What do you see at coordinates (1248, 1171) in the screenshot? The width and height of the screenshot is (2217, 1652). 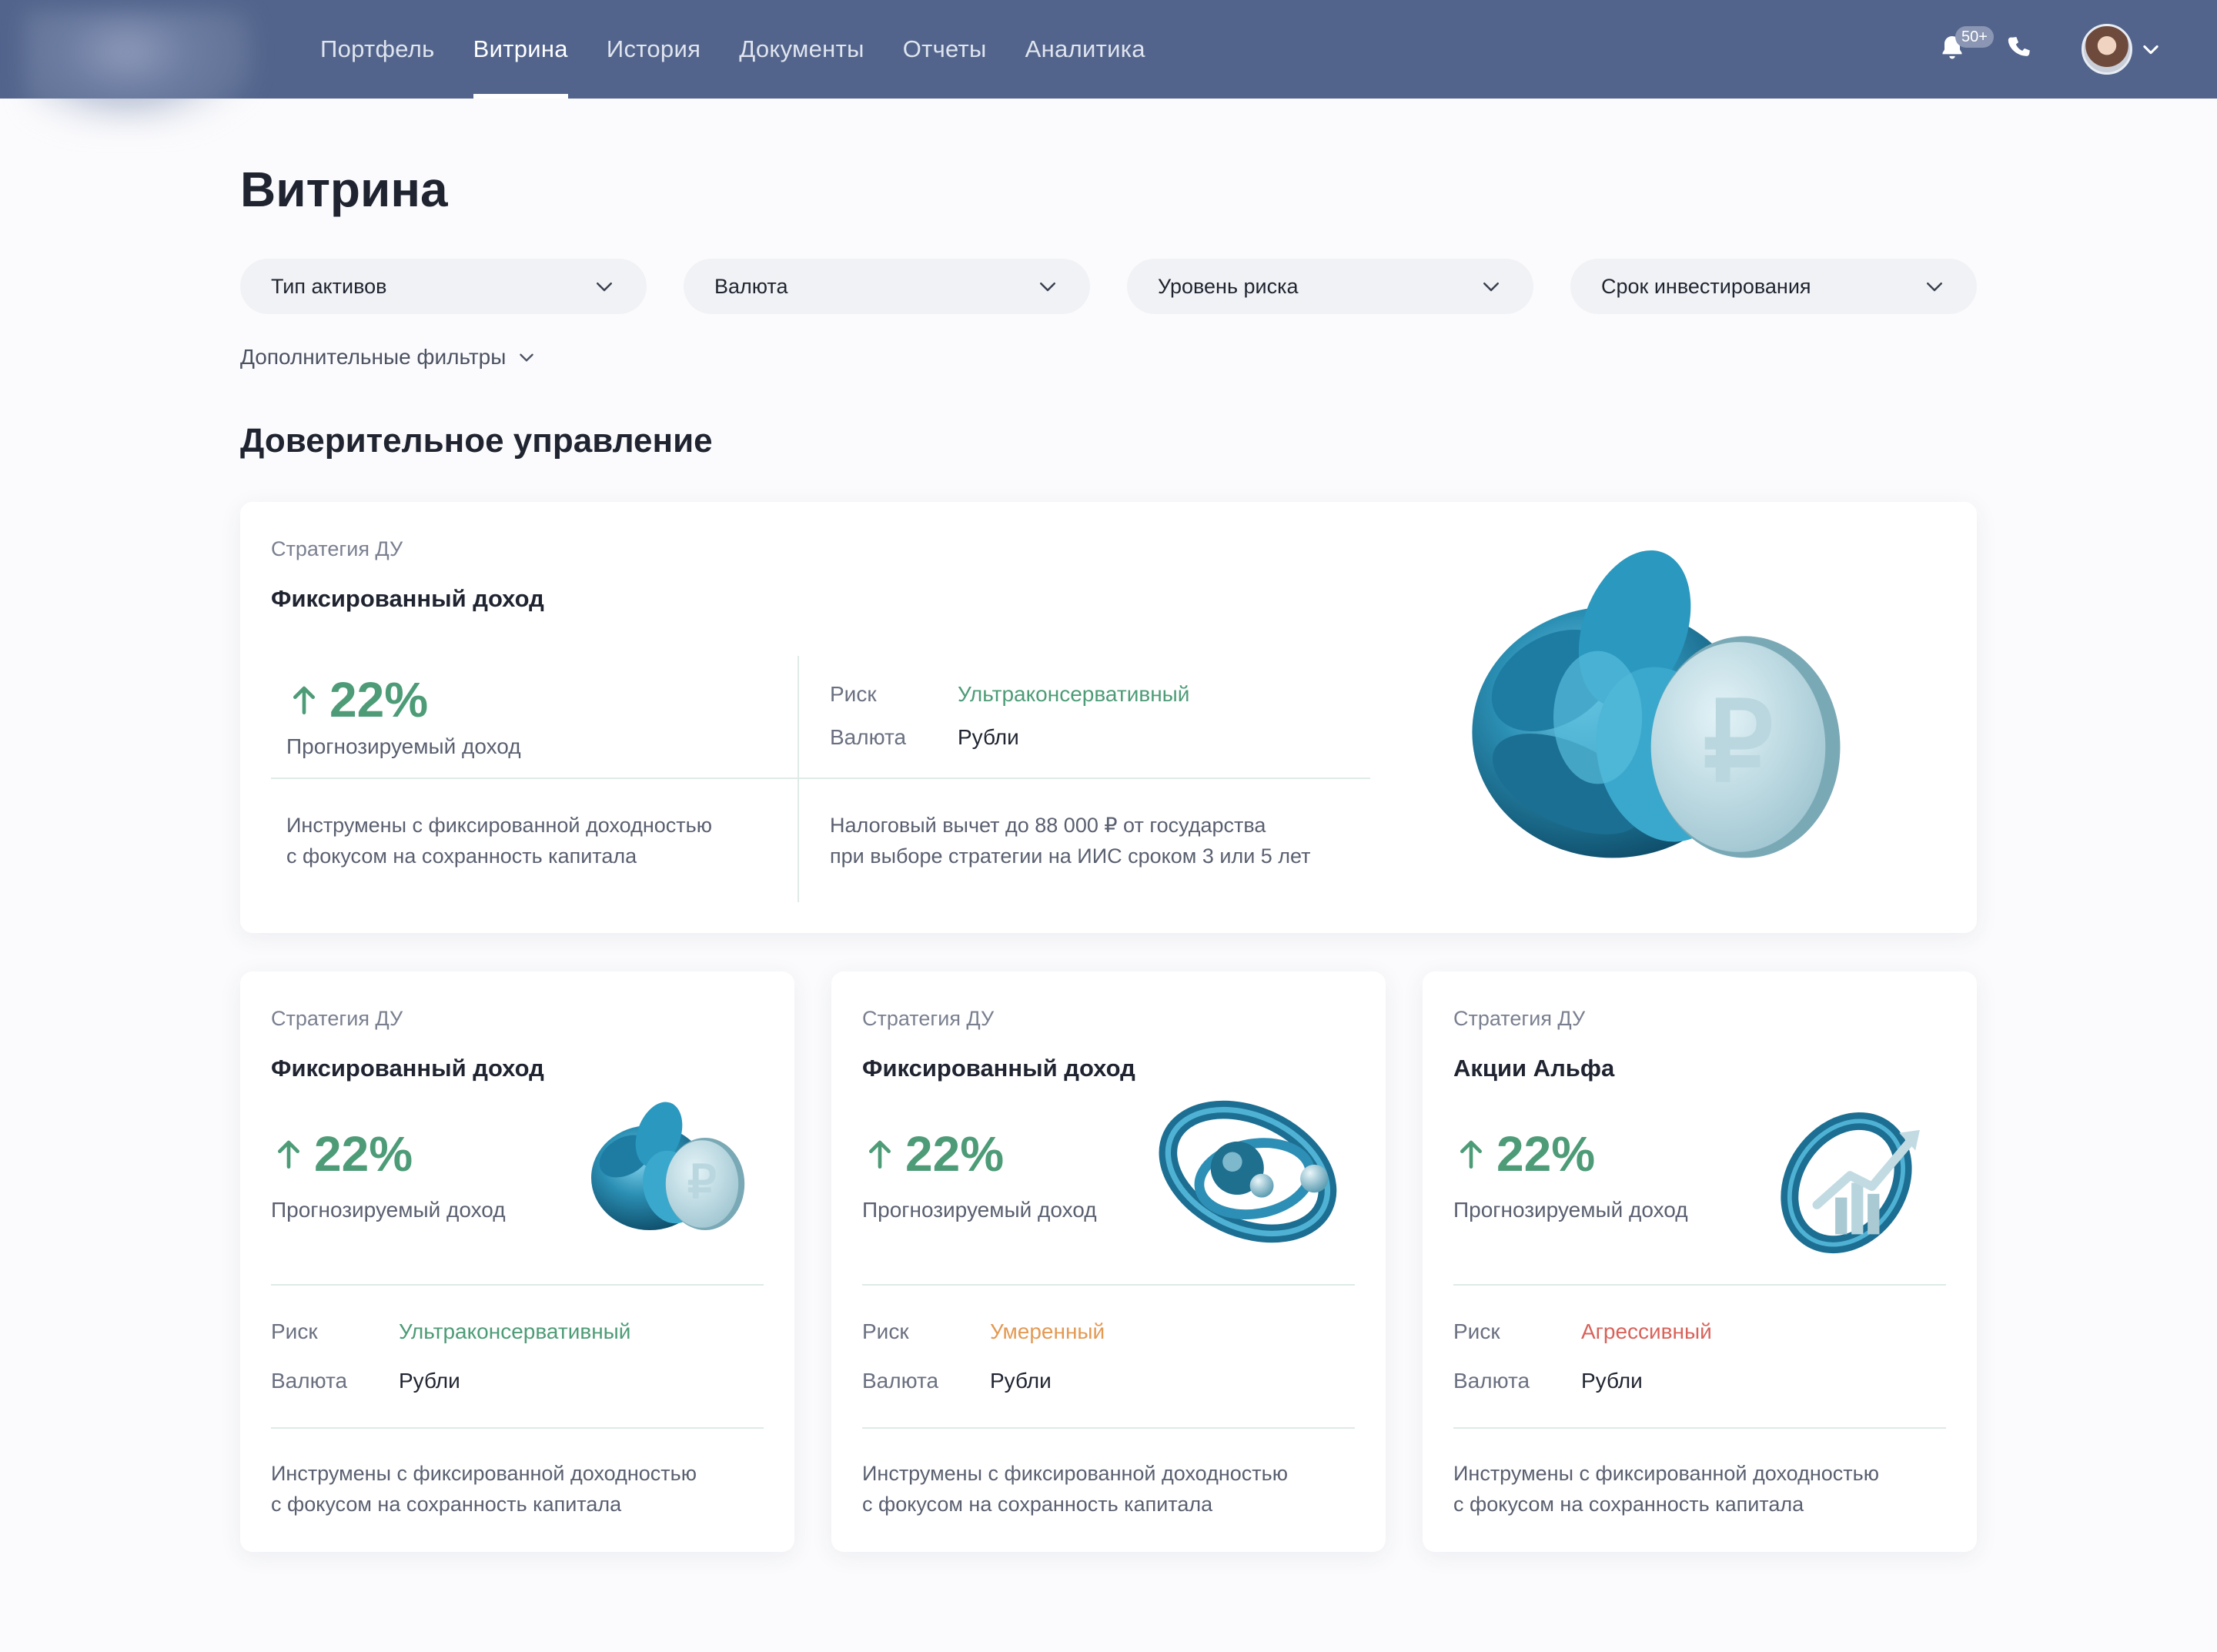 I see `orbit-spheres-icon` at bounding box center [1248, 1171].